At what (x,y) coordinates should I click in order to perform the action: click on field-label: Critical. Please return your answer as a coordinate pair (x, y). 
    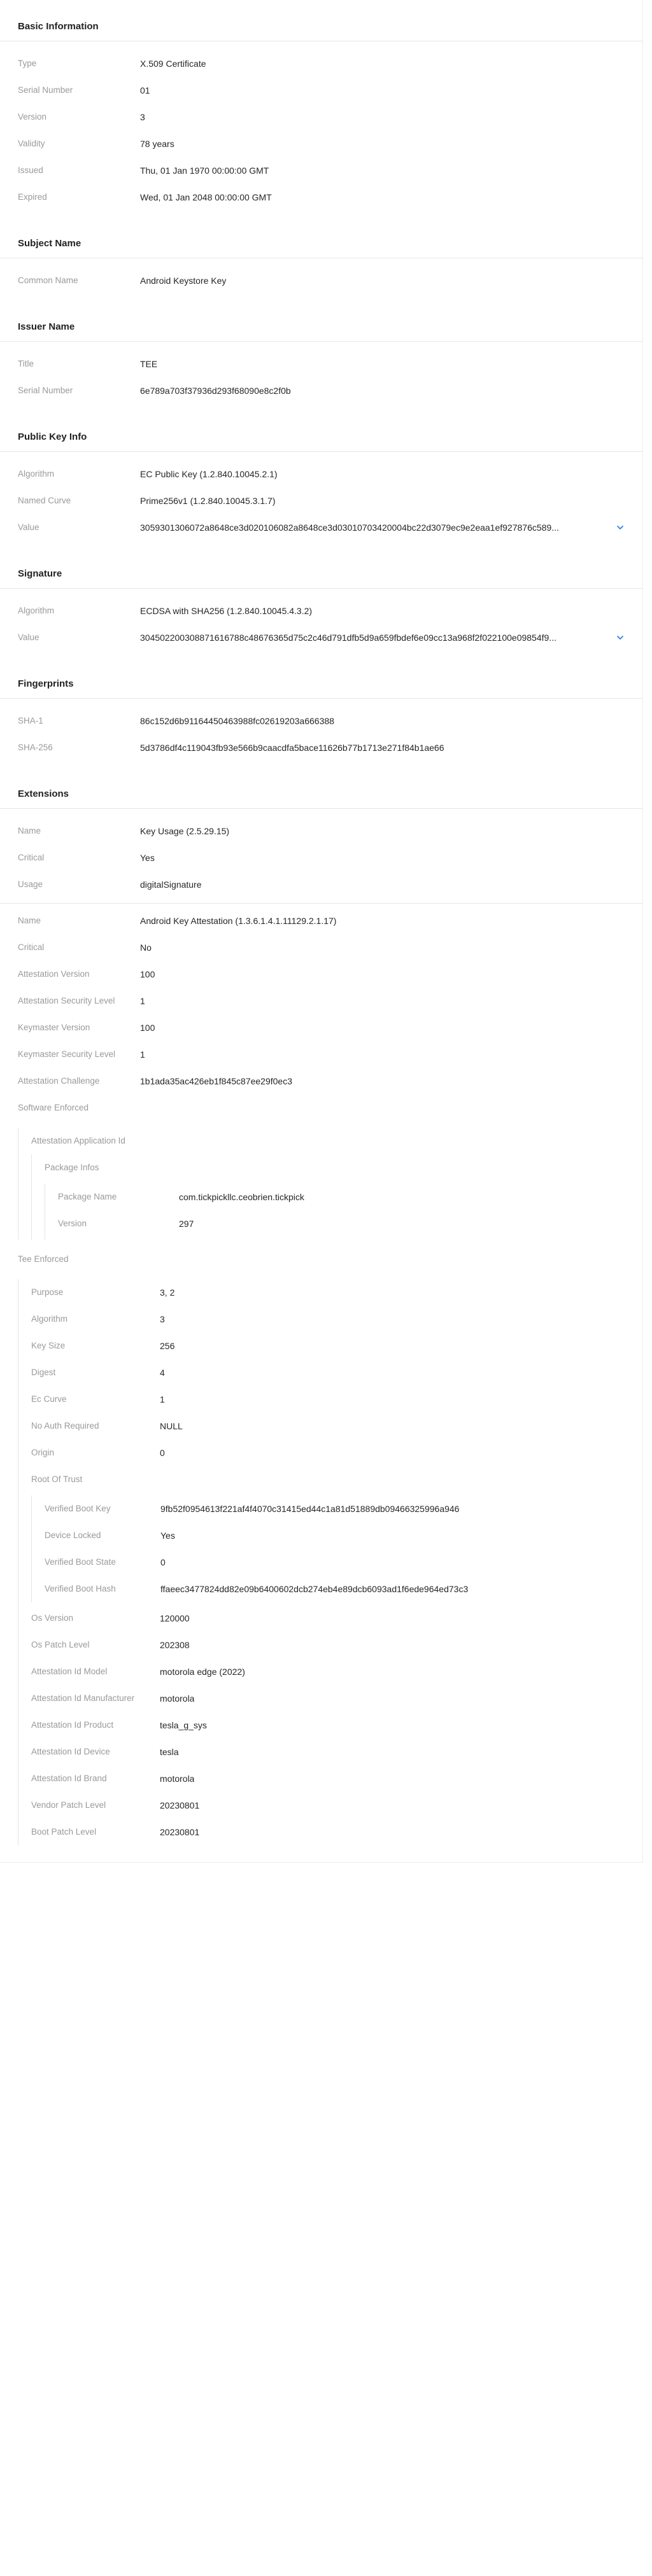
    Looking at the image, I should click on (31, 857).